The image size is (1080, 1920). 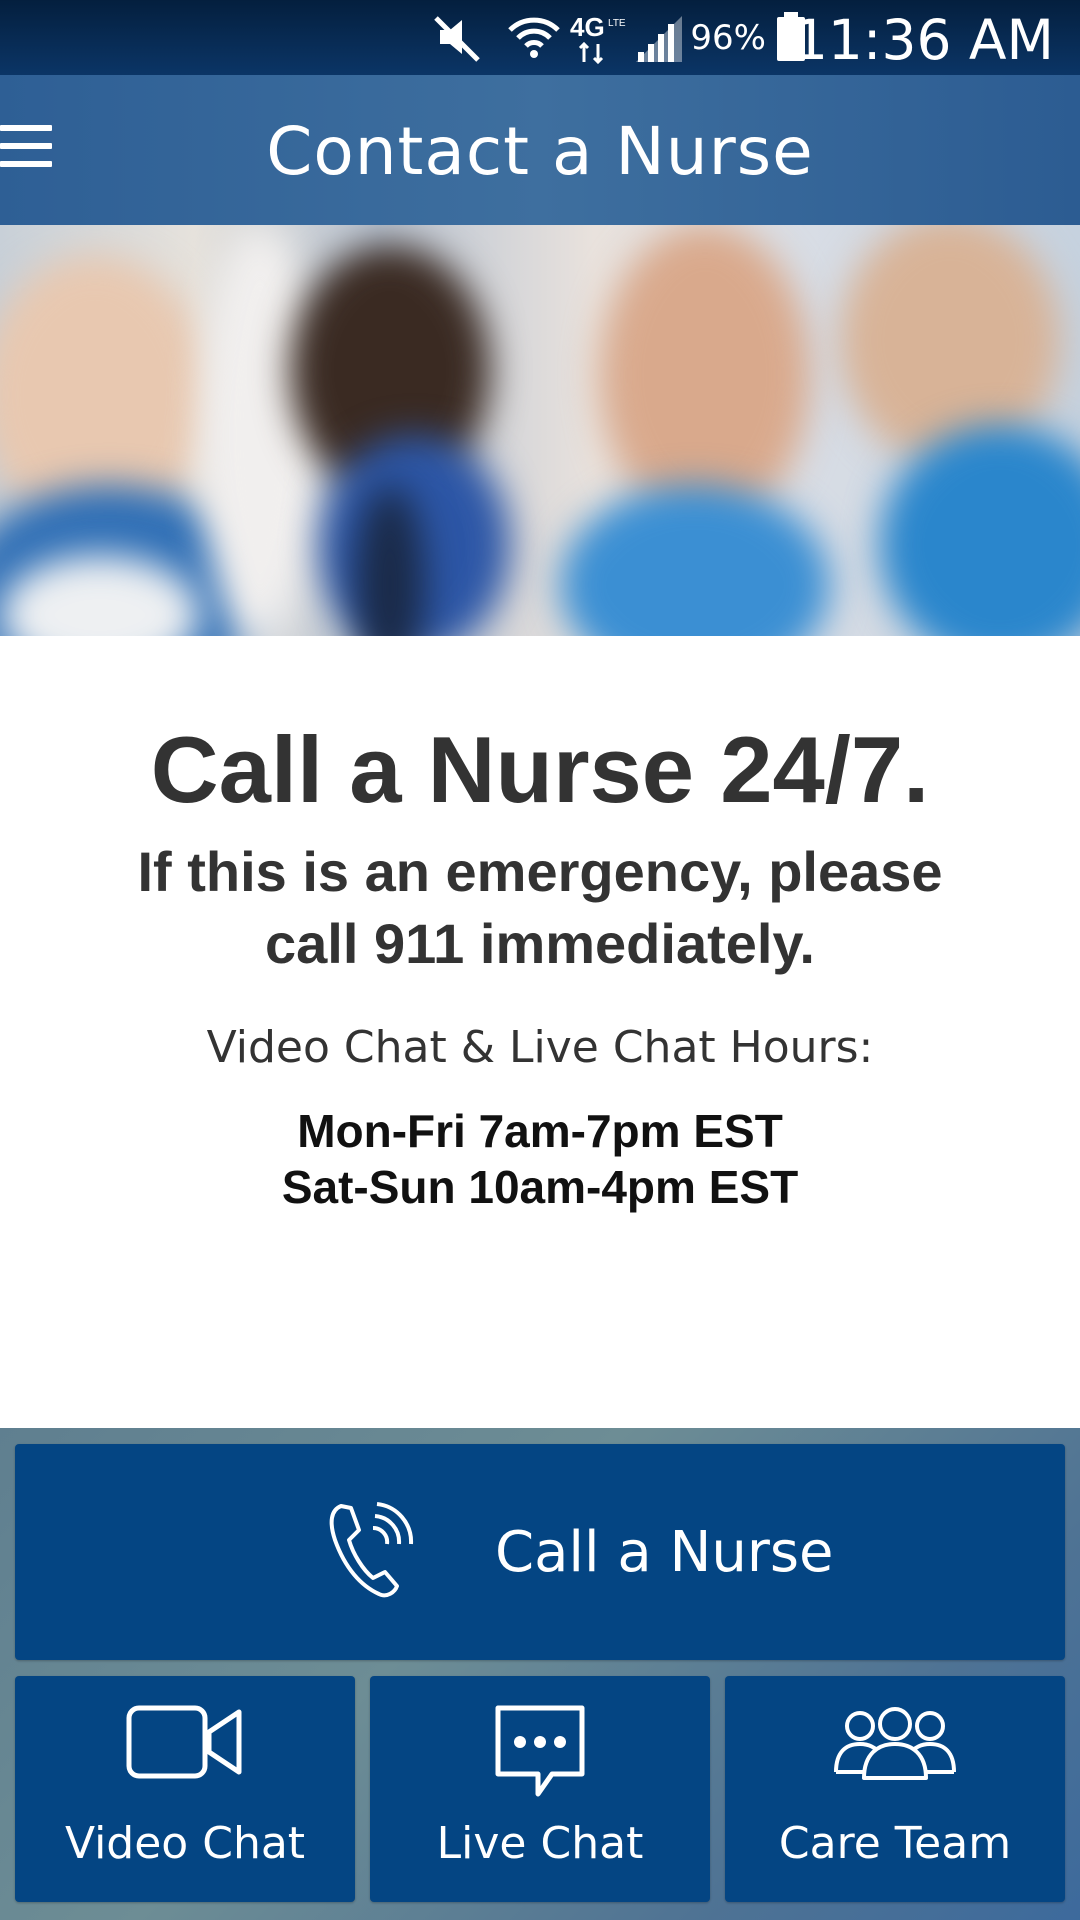 I want to click on status-bar: 4G LTE 96% 11:36 AM, so click(x=540, y=37).